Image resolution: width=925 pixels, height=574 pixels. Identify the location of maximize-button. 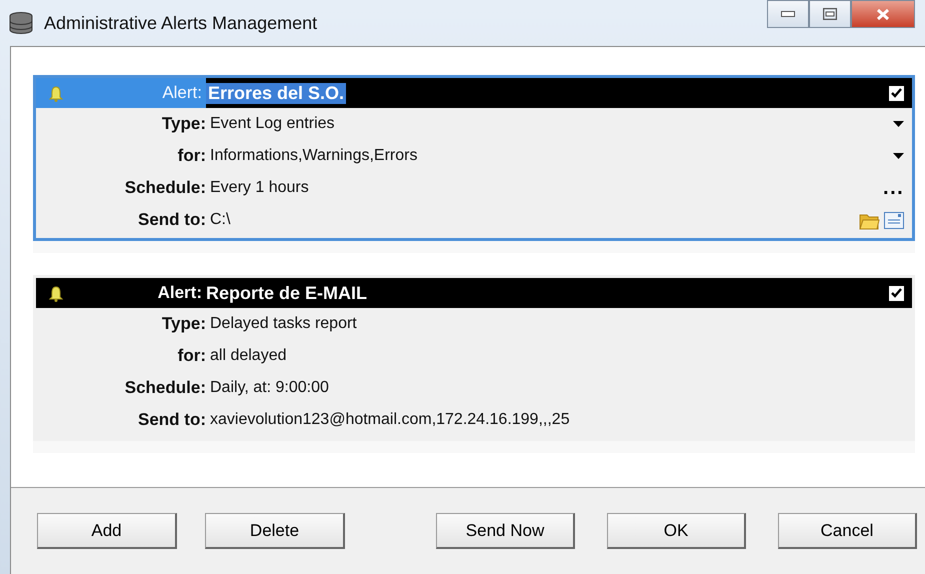
(830, 14).